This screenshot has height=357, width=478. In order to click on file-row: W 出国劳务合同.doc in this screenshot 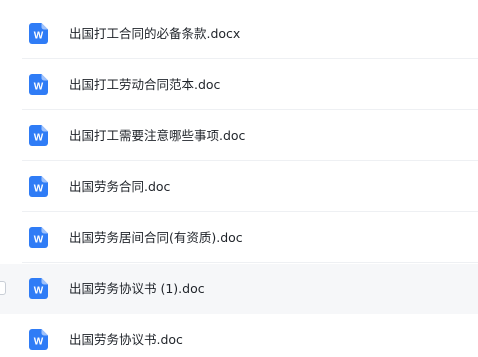, I will do `click(239, 187)`.